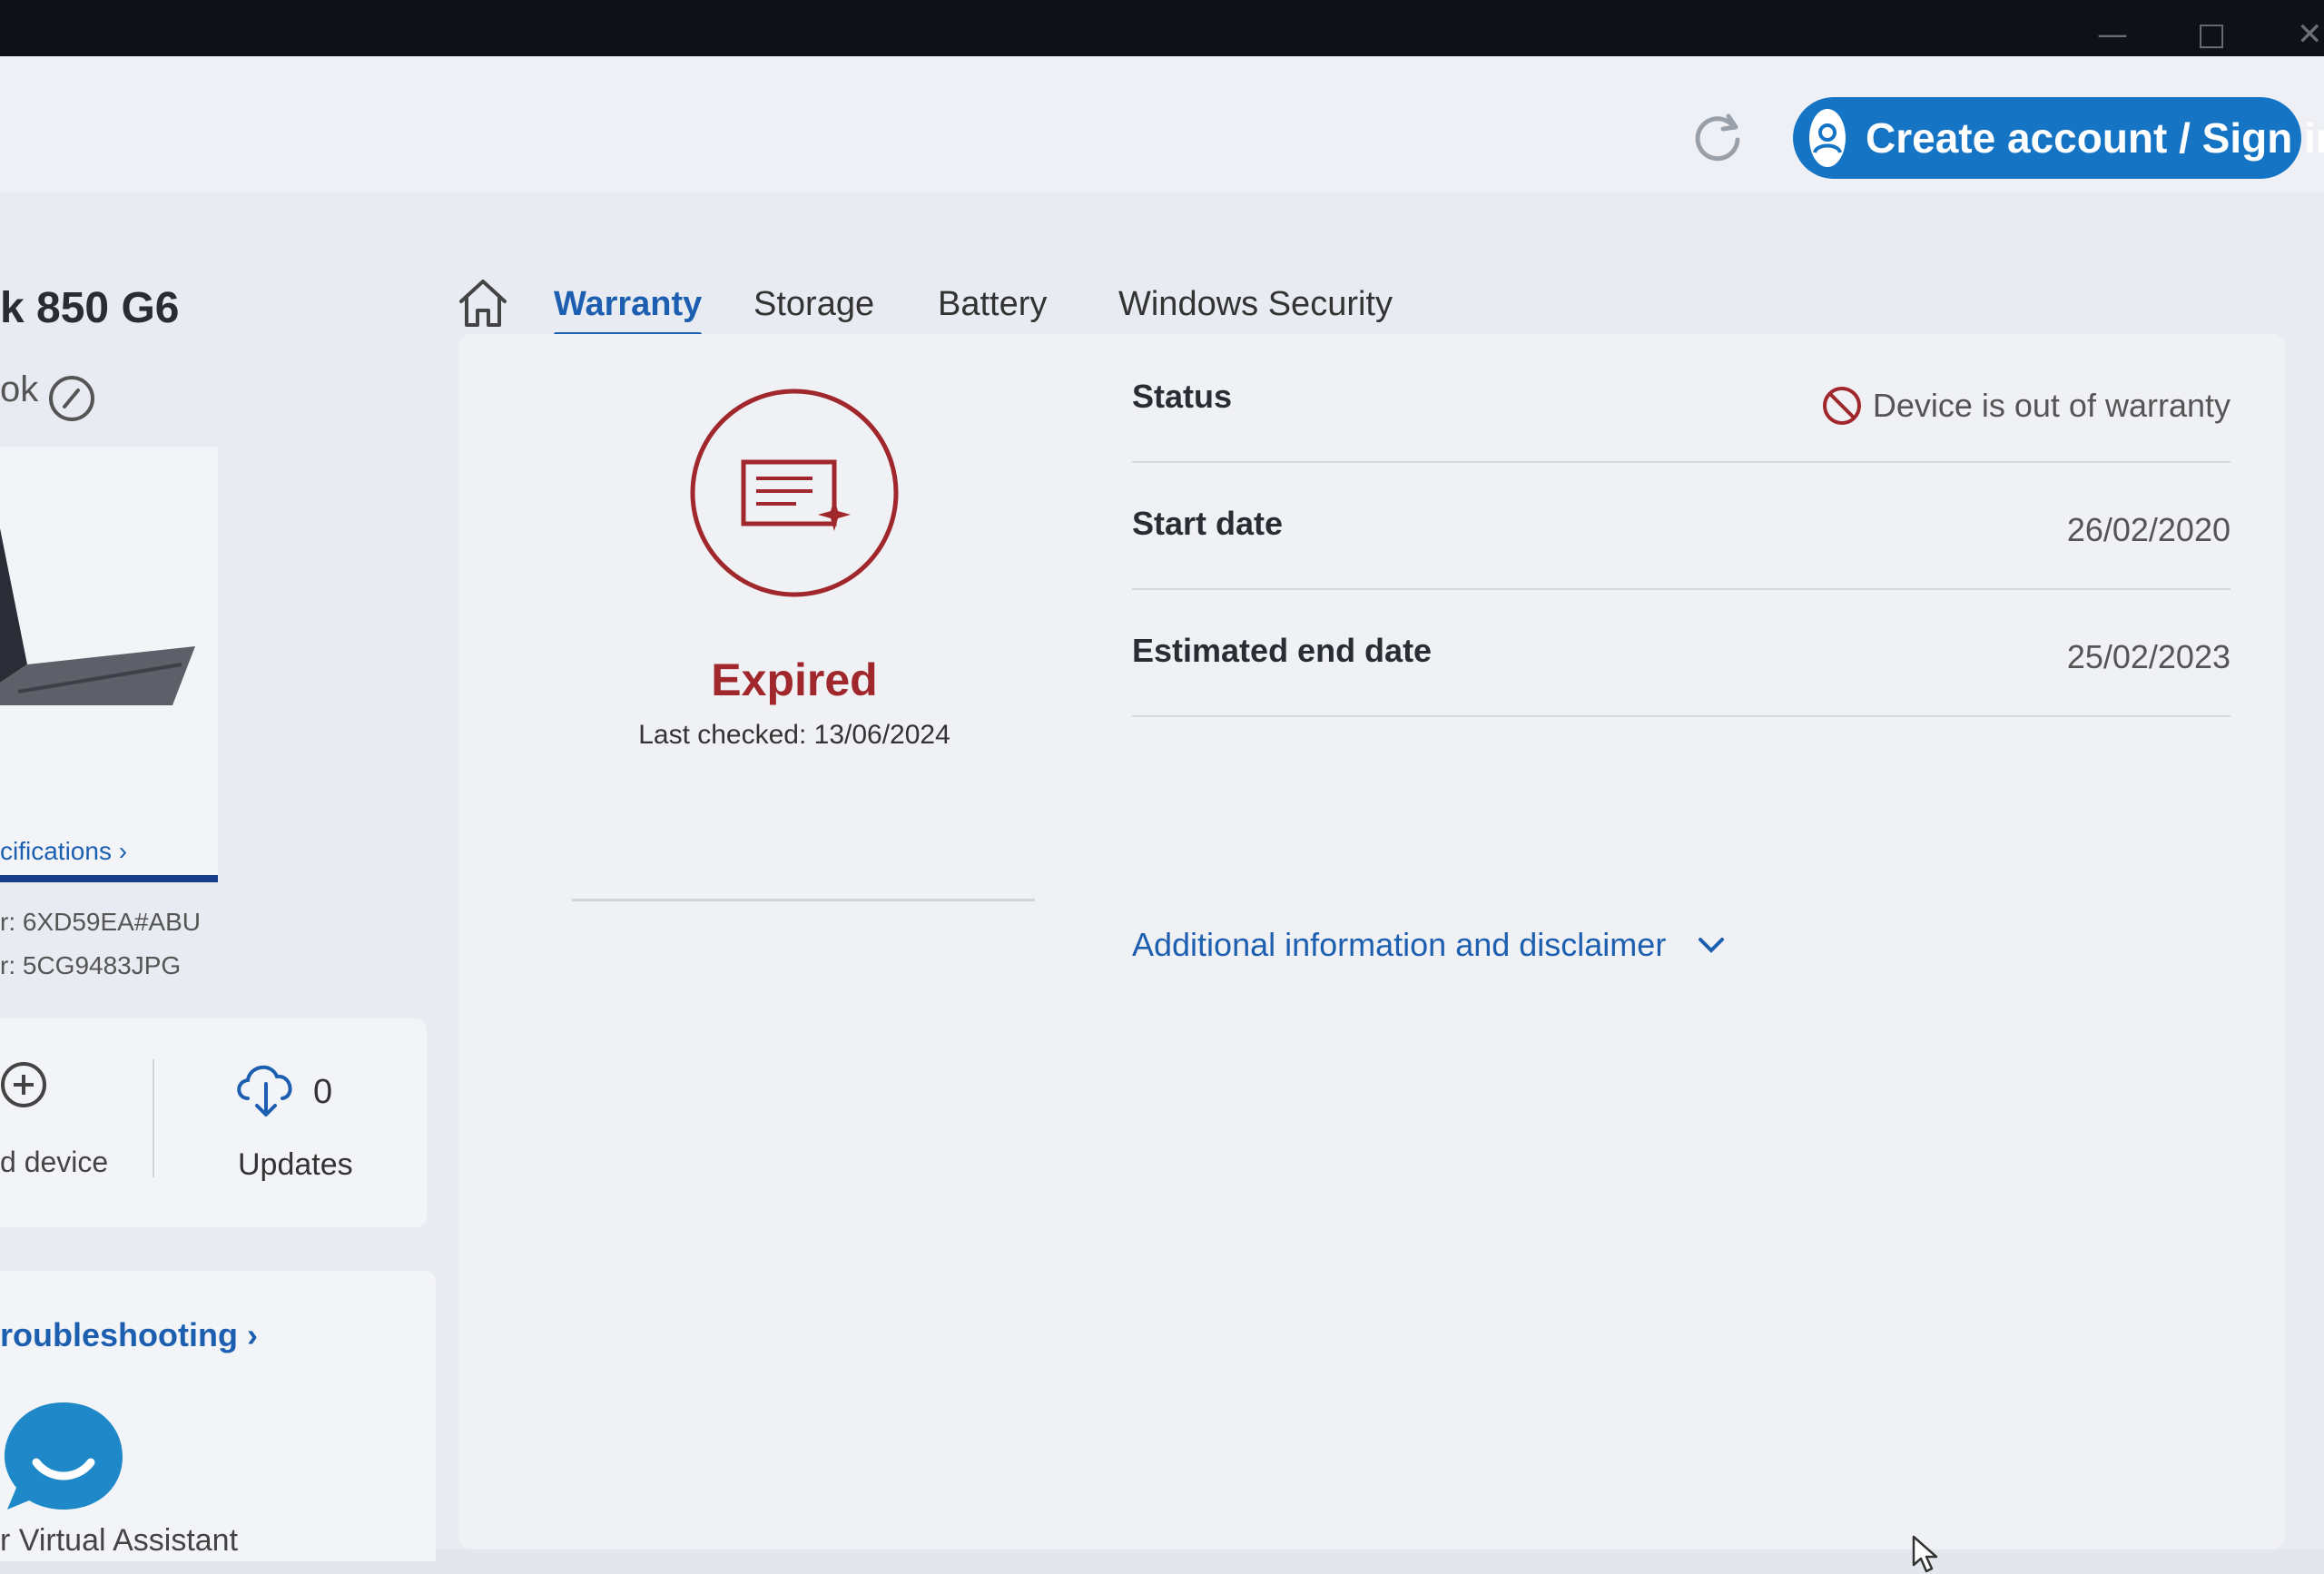 Image resolution: width=2324 pixels, height=1574 pixels. What do you see at coordinates (323, 1092) in the screenshot?
I see `updates-count: 0` at bounding box center [323, 1092].